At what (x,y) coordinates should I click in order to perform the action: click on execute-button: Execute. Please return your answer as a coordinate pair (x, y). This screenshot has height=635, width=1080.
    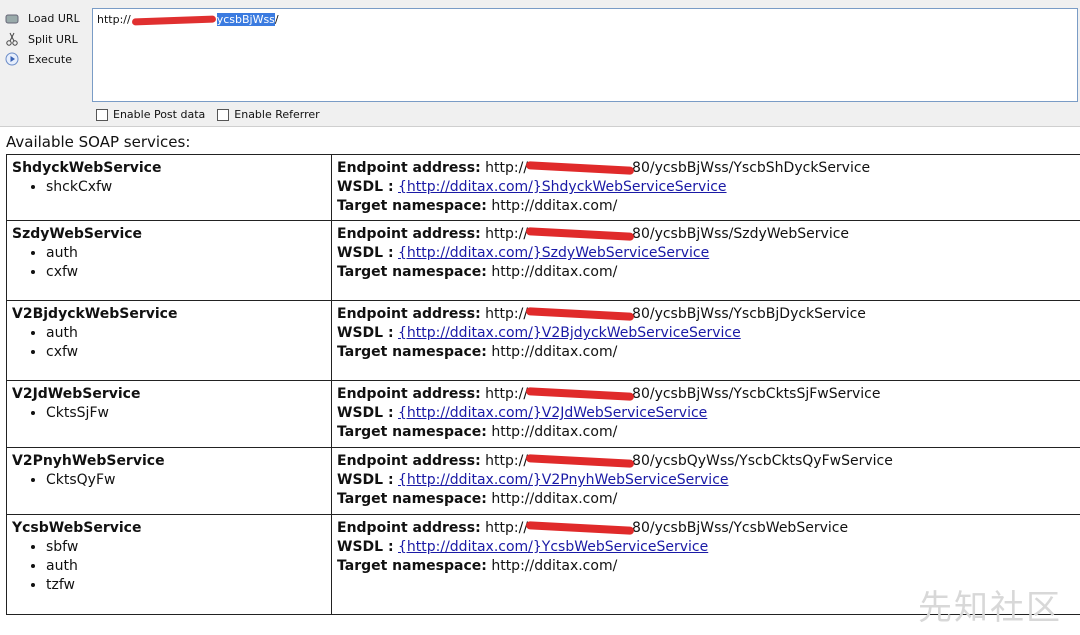
    Looking at the image, I should click on (38, 59).